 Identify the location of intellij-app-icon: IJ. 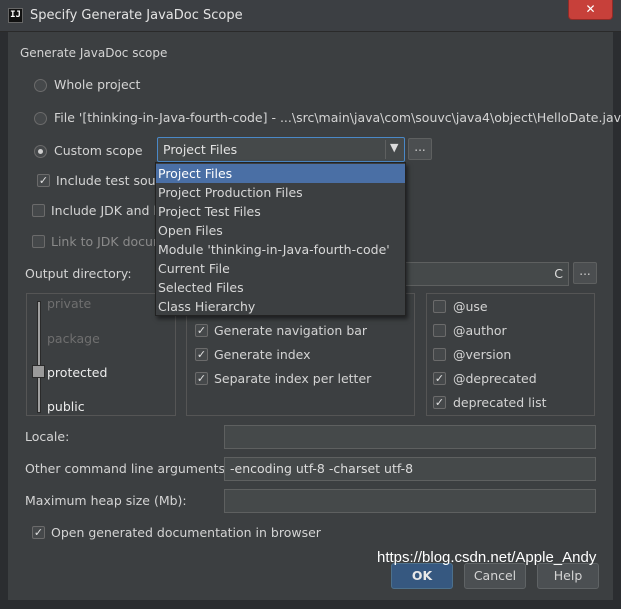
(15, 15).